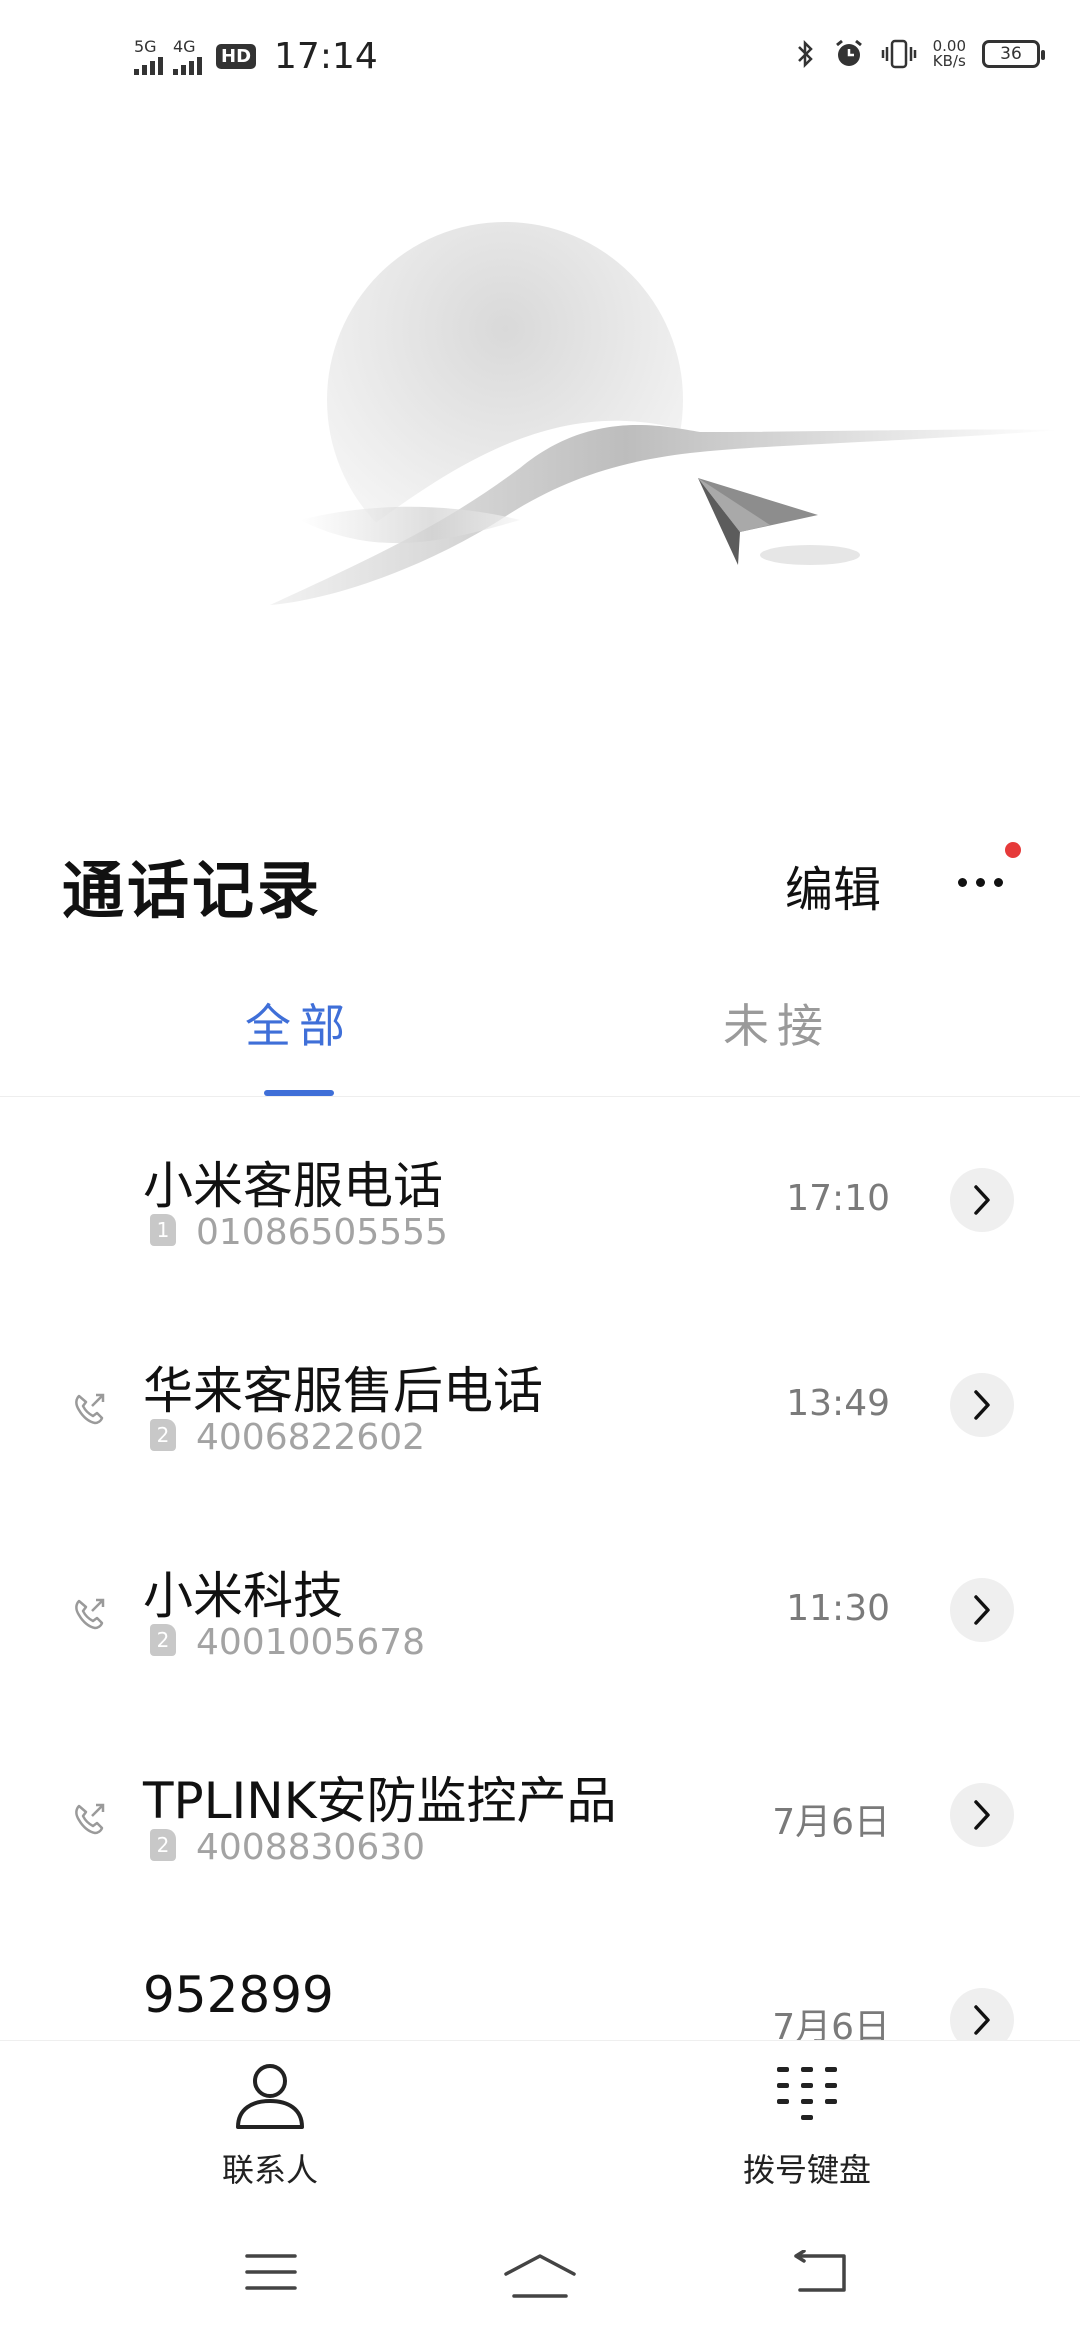 Image resolution: width=1080 pixels, height=2340 pixels. Describe the element at coordinates (269, 2170) in the screenshot. I see `nav-contacts-label: 联系人` at that location.